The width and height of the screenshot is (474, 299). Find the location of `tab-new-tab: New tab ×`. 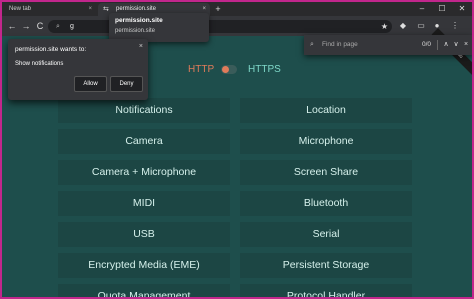

tab-new-tab: New tab × is located at coordinates (50, 9).